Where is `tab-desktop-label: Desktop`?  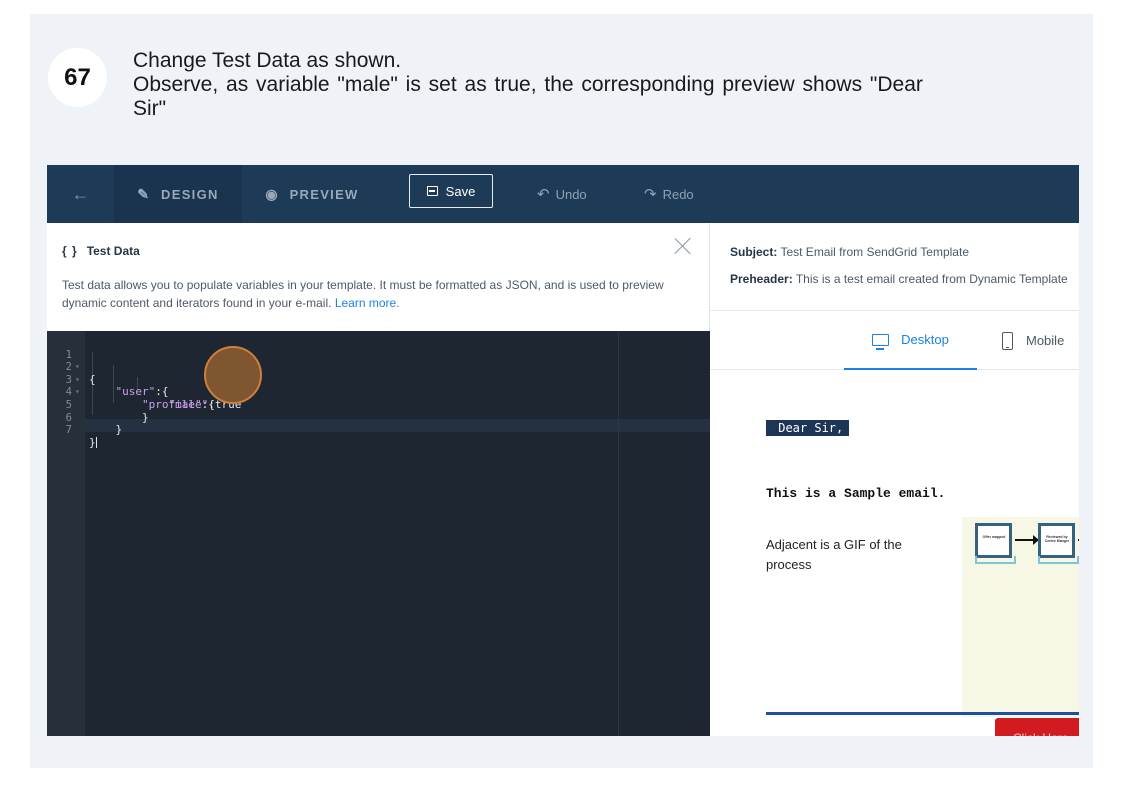 tab-desktop-label: Desktop is located at coordinates (925, 339).